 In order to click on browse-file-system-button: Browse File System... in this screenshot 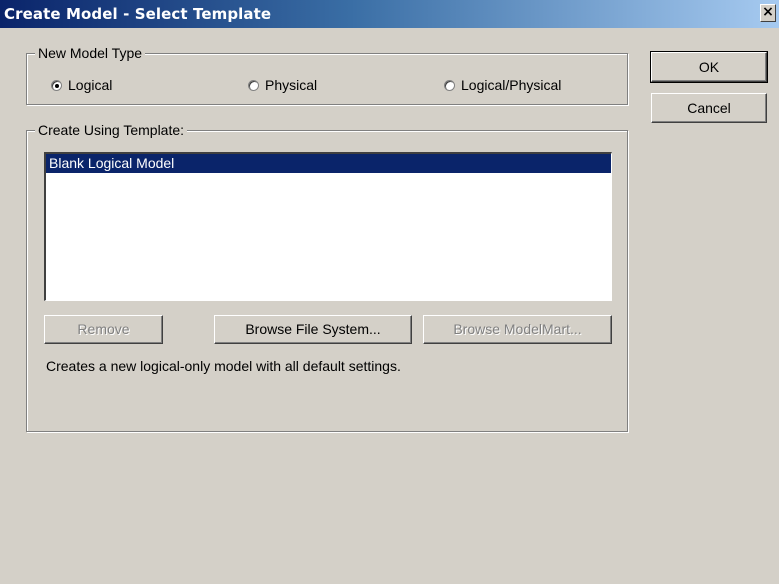, I will do `click(313, 329)`.